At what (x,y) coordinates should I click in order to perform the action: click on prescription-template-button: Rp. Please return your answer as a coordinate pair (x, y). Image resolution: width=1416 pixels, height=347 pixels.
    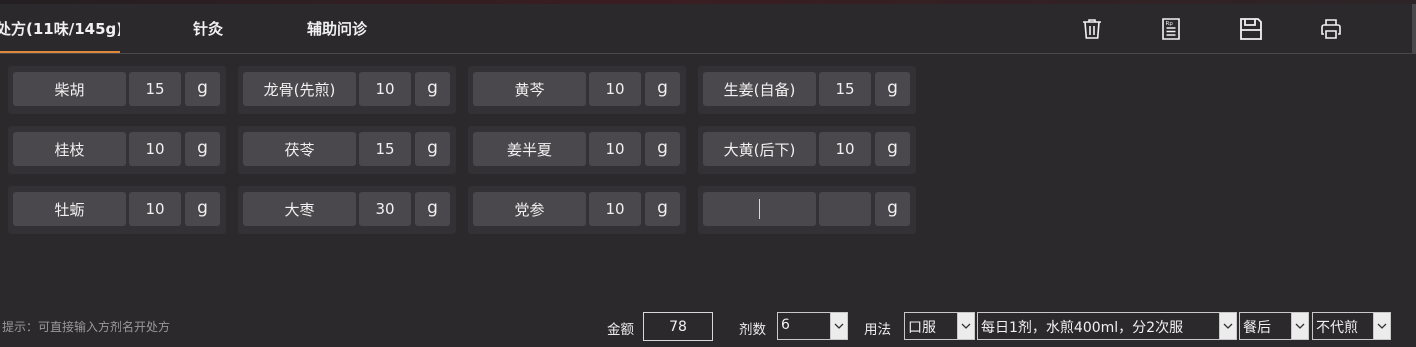
    Looking at the image, I should click on (1171, 29).